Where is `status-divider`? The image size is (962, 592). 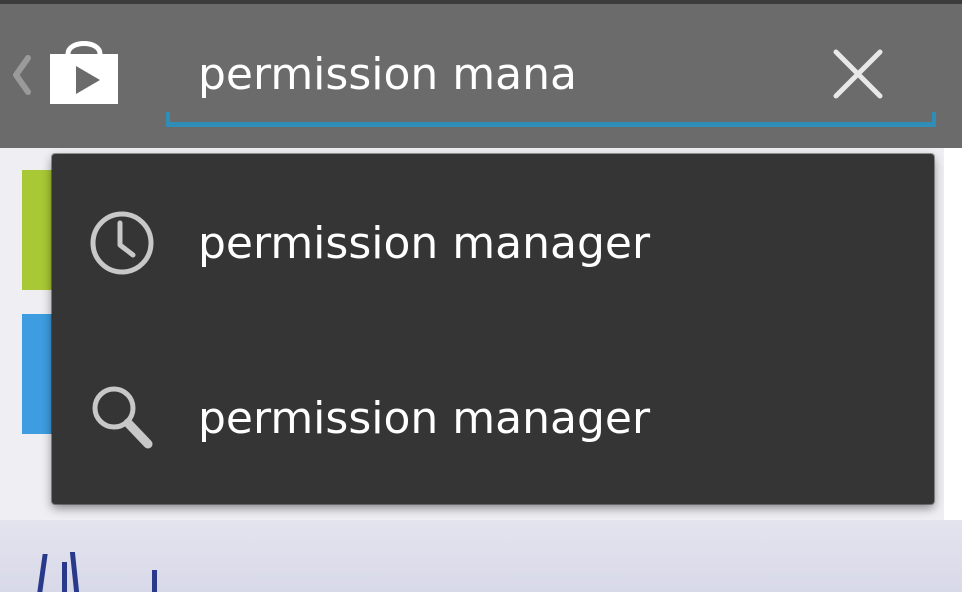 status-divider is located at coordinates (481, 2).